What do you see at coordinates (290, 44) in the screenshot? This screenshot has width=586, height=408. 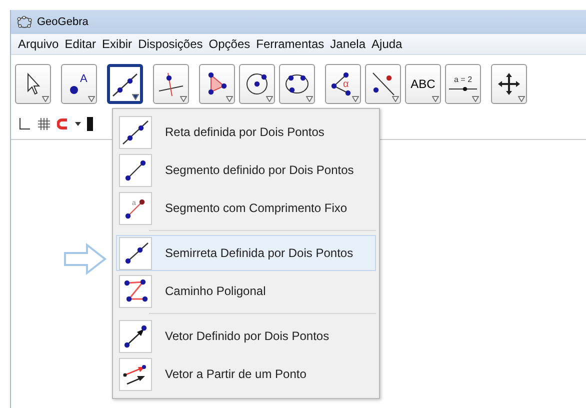 I see `menu-item: Ferramentas` at bounding box center [290, 44].